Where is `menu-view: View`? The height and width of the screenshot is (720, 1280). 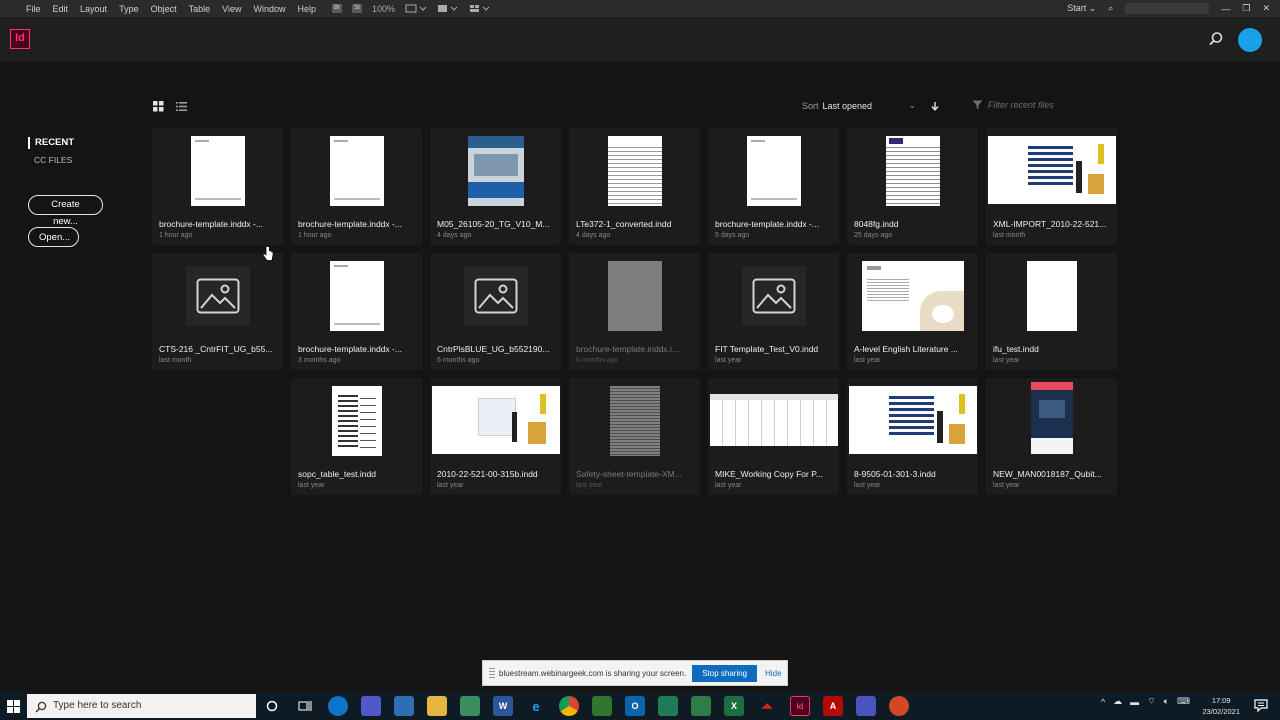
menu-view: View is located at coordinates (231, 9).